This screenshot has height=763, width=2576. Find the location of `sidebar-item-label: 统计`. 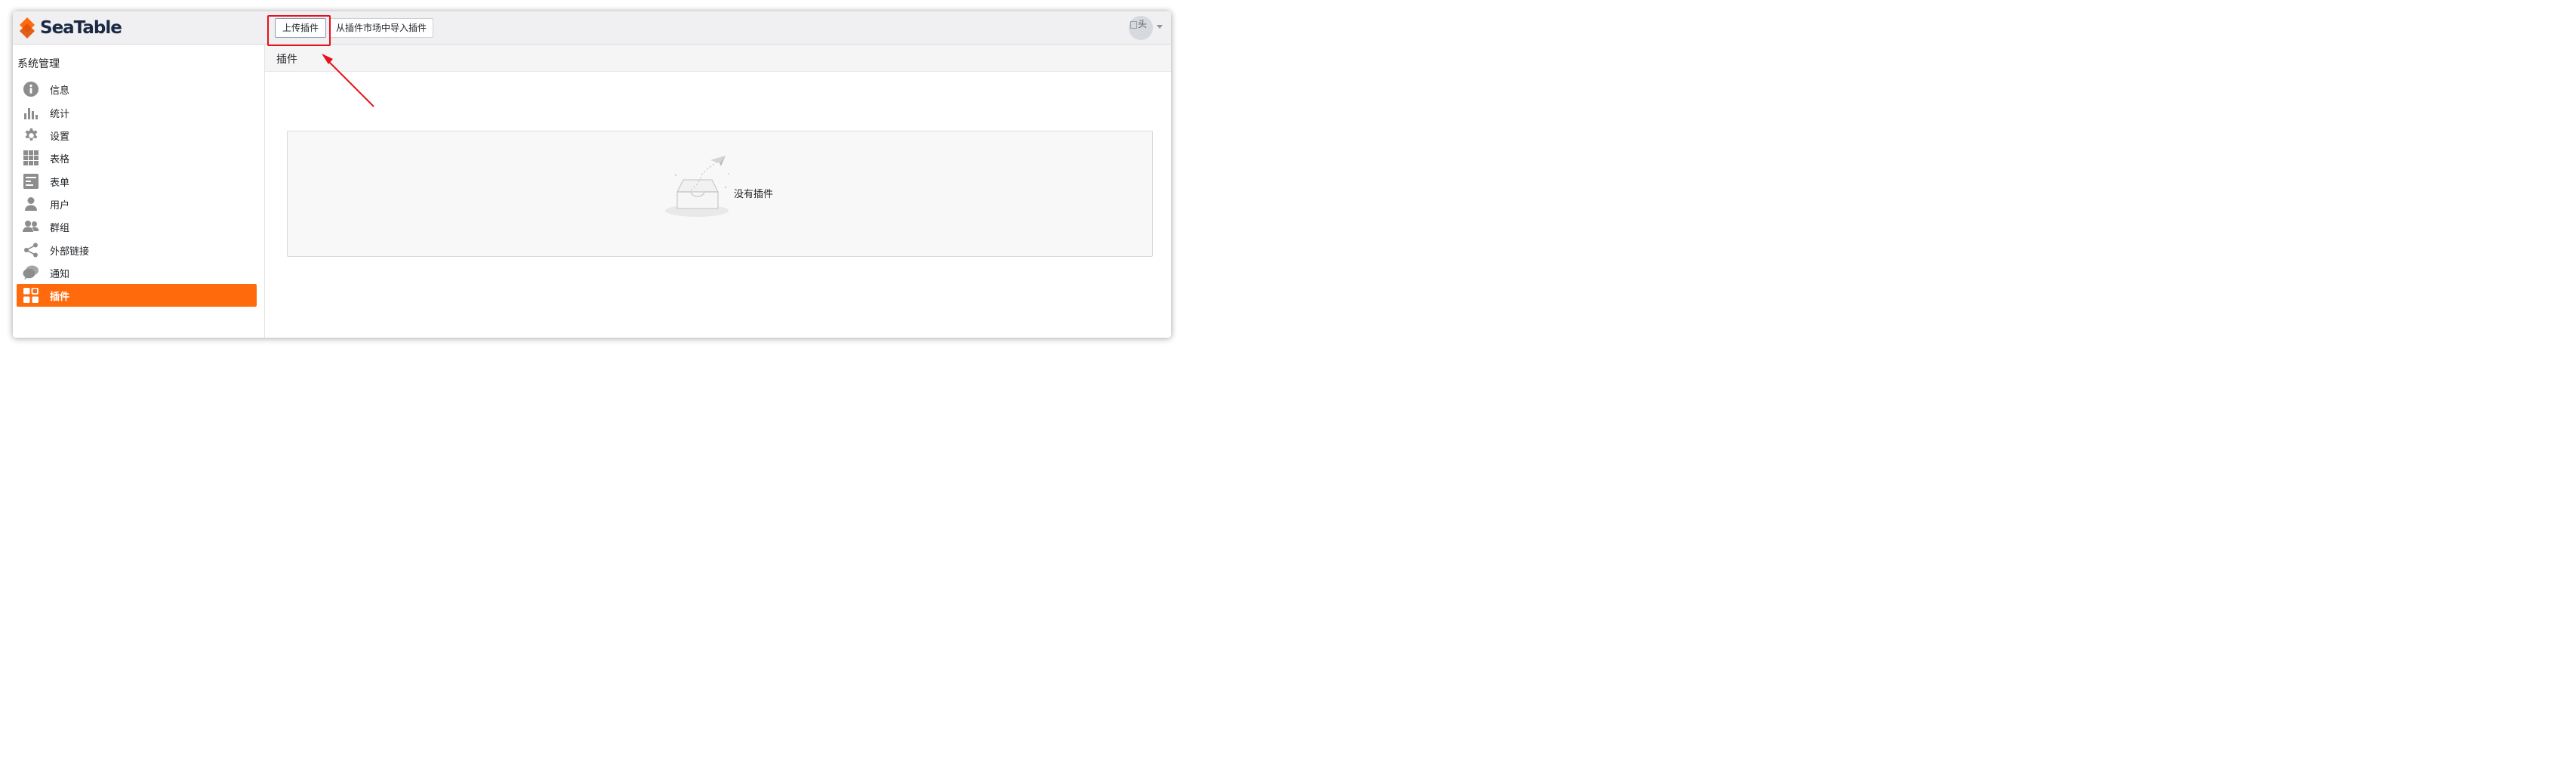

sidebar-item-label: 统计 is located at coordinates (60, 114).